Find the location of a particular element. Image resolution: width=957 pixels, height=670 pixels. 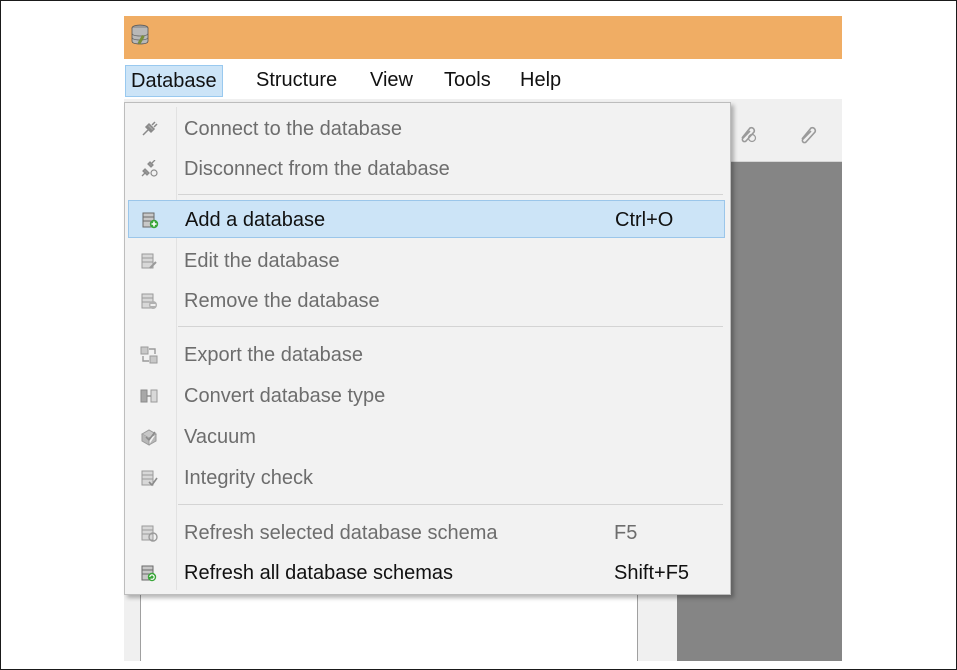

menu-item-label: Refresh selected database schema is located at coordinates (341, 533).